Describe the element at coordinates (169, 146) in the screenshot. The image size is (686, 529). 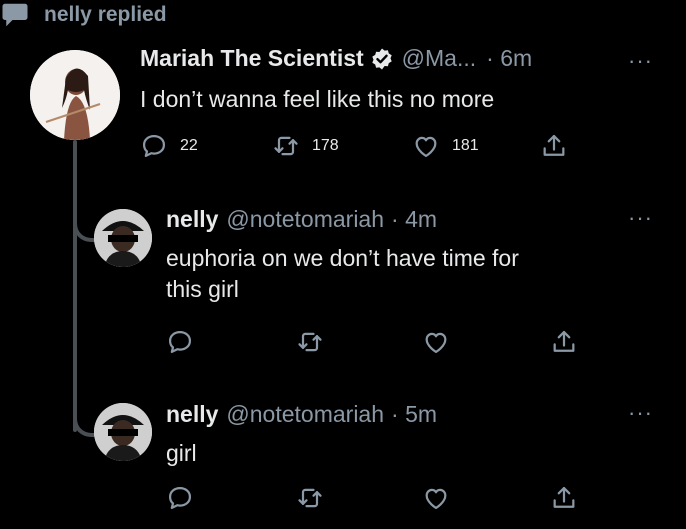
I see `reply-button: 22` at that location.